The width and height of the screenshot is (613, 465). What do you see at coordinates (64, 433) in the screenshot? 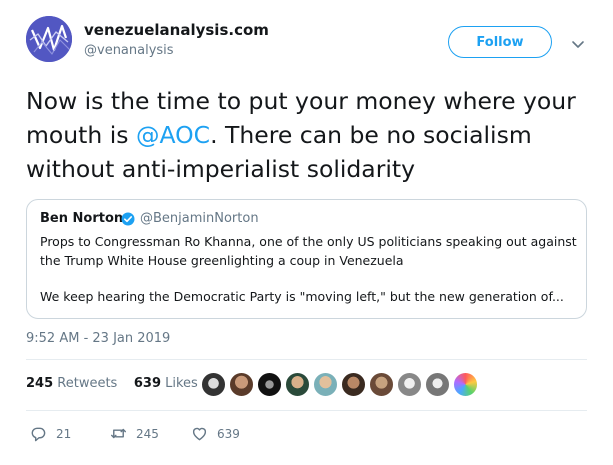
I see `reply-count: 21` at bounding box center [64, 433].